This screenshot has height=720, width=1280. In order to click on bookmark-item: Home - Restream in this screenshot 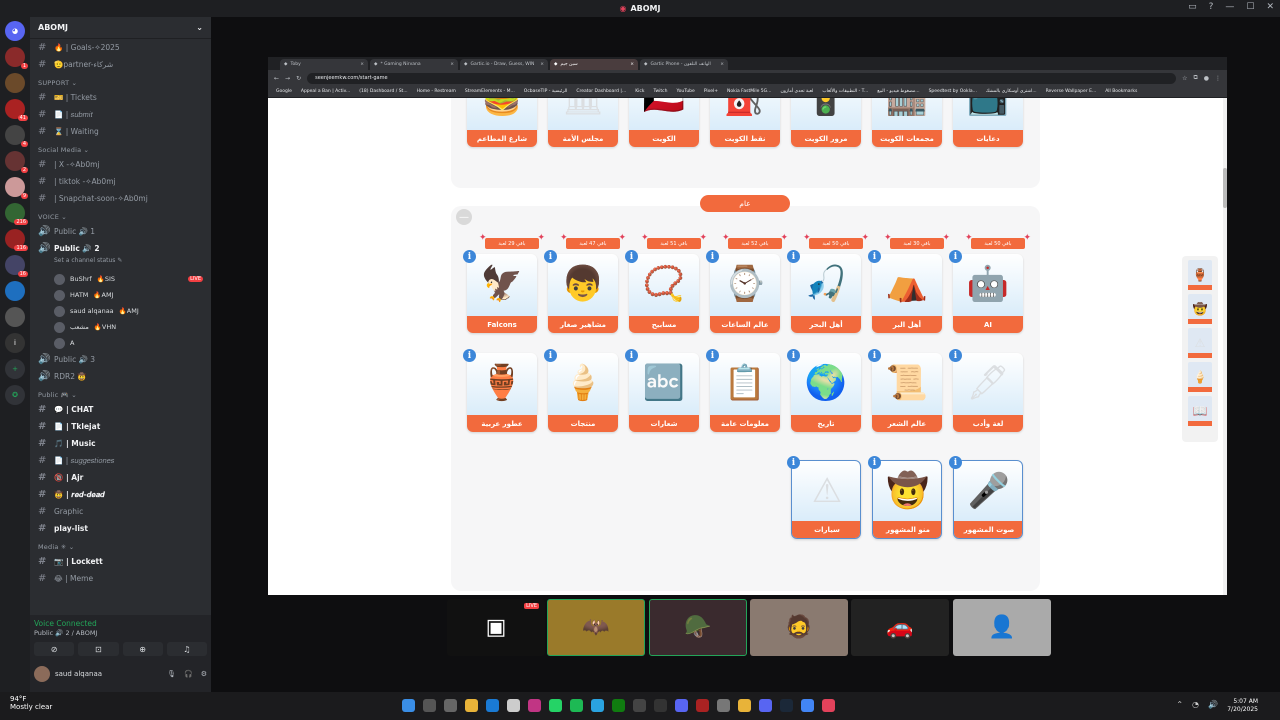, I will do `click(436, 91)`.